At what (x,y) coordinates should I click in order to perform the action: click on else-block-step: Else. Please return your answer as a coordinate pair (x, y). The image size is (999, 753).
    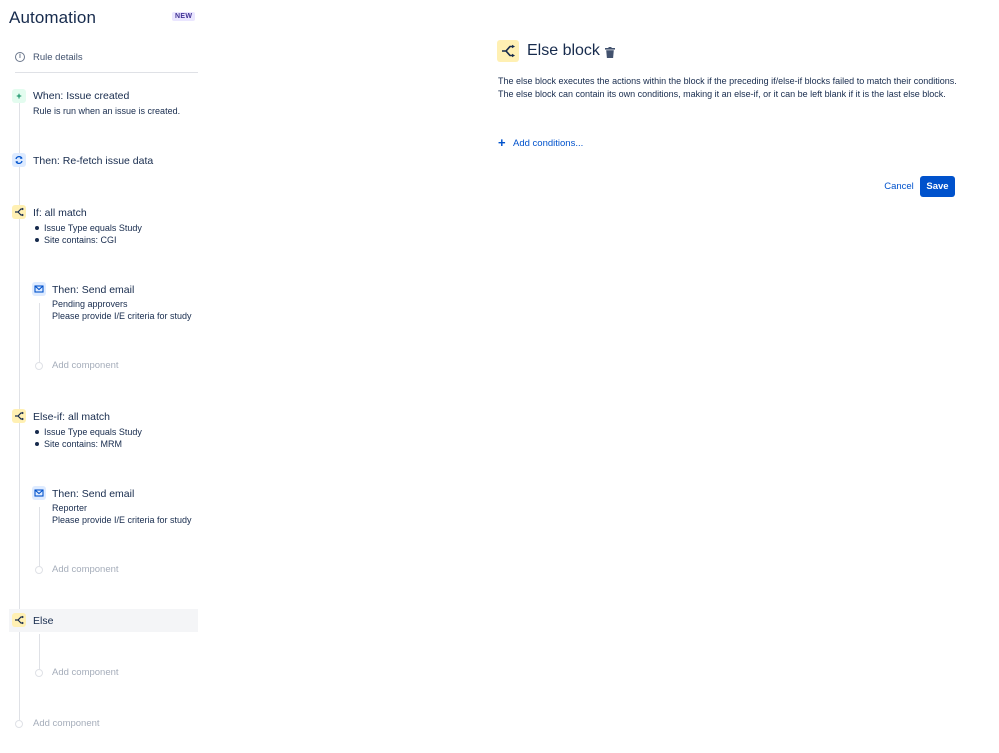
    Looking at the image, I should click on (103, 620).